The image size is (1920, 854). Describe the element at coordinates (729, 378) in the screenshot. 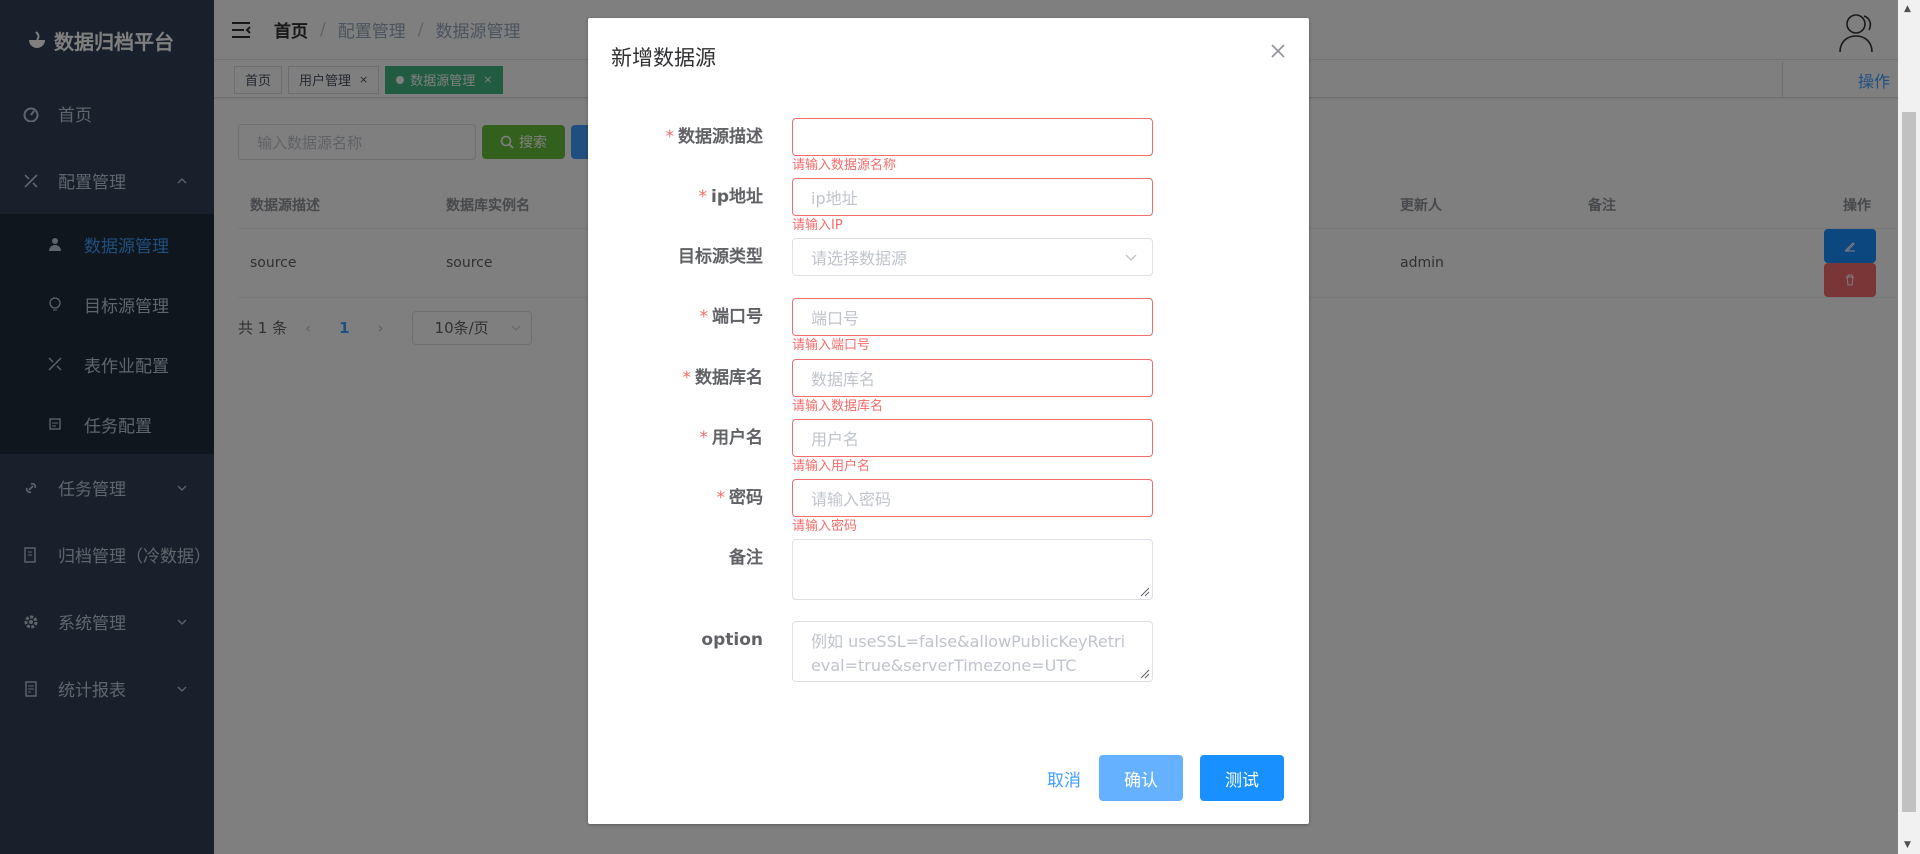

I see `dbname-label-text: 数据库名` at that location.